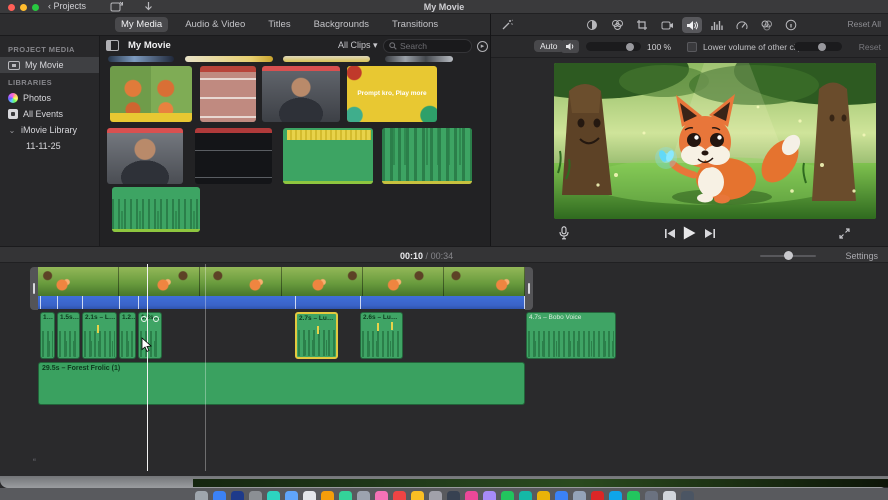  What do you see at coordinates (392, 94) in the screenshot?
I see `clip-thumbnail-slide: Prompt kro, Play more` at bounding box center [392, 94].